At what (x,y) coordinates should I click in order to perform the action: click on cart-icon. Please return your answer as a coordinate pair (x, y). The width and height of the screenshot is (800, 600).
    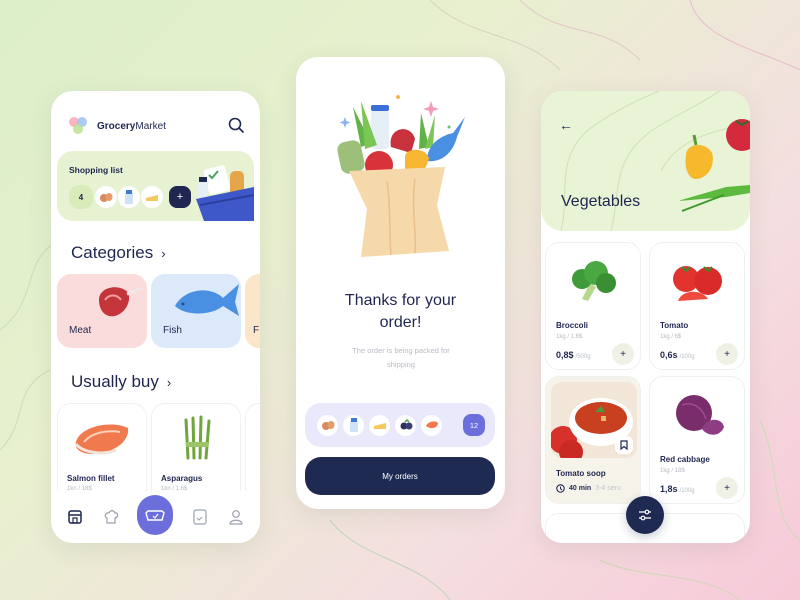
    Looking at the image, I should click on (155, 515).